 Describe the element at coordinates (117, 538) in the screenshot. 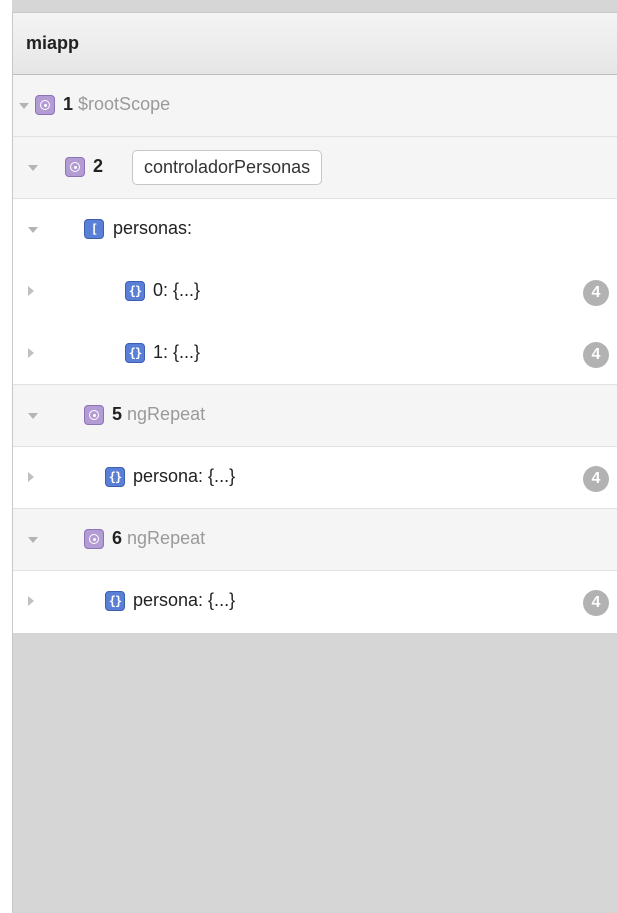

I see `scope-id: 6` at that location.